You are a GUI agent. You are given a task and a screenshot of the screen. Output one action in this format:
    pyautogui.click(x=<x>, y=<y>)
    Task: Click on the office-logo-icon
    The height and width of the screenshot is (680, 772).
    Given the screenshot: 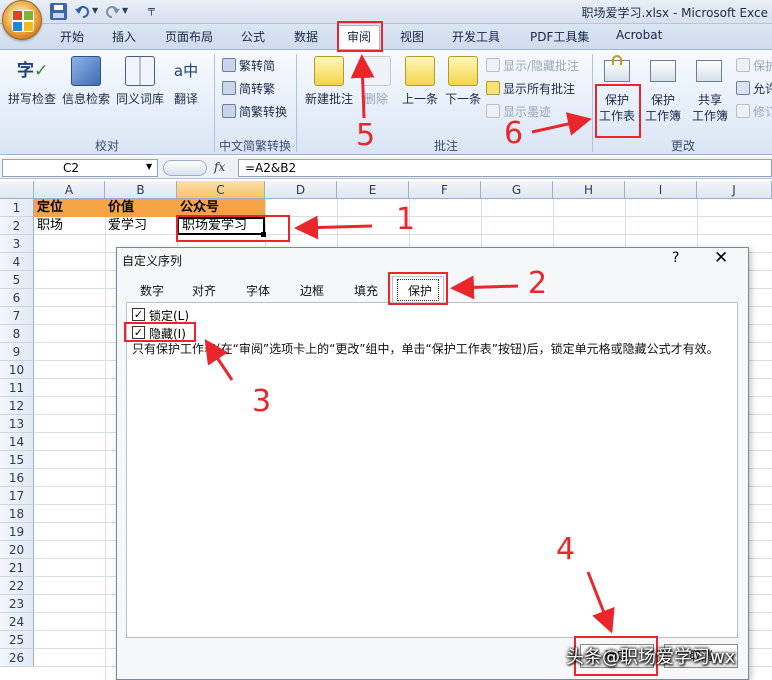 What is the action you would take?
    pyautogui.click(x=23, y=21)
    